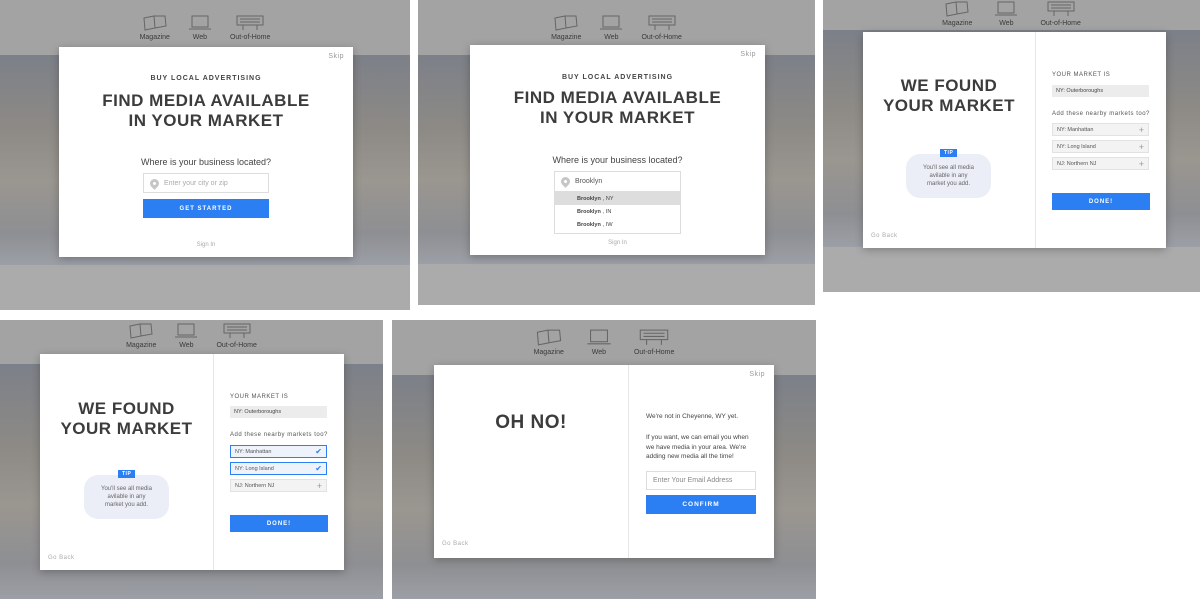 This screenshot has height=599, width=1200. Describe the element at coordinates (206, 208) in the screenshot. I see `get-started-button: GET STARTED` at that location.